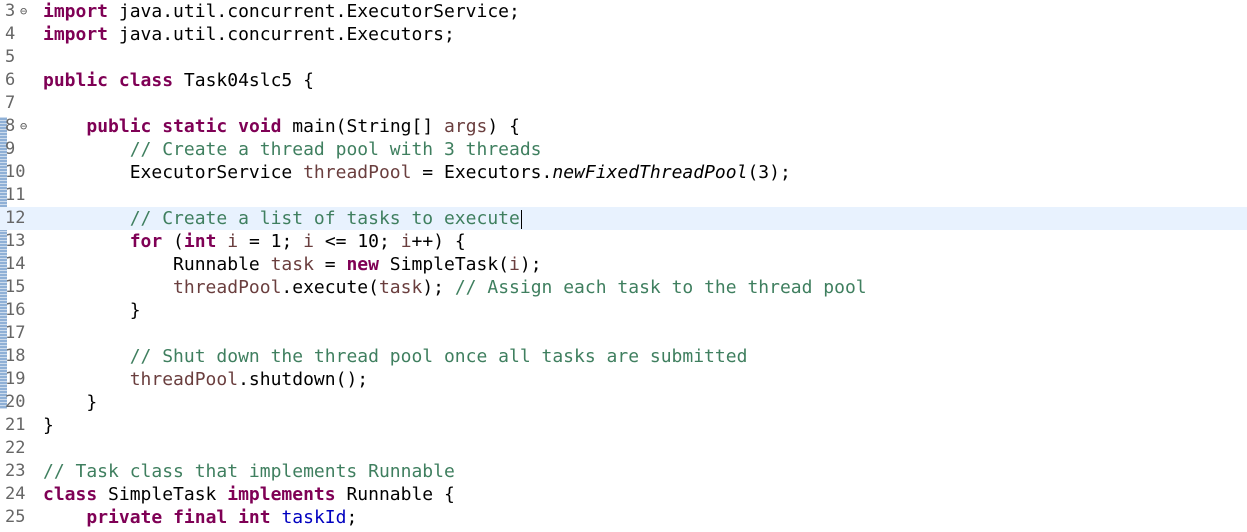  I want to click on line-number: 12, so click(15, 218).